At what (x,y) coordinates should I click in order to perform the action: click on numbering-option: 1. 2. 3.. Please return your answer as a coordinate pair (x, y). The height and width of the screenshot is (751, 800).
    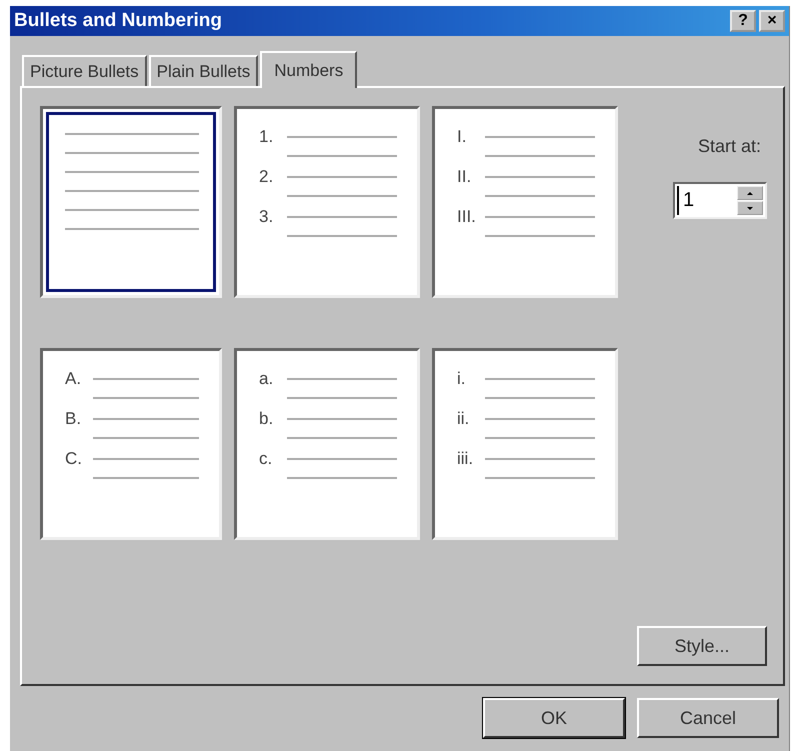
    Looking at the image, I should click on (327, 202).